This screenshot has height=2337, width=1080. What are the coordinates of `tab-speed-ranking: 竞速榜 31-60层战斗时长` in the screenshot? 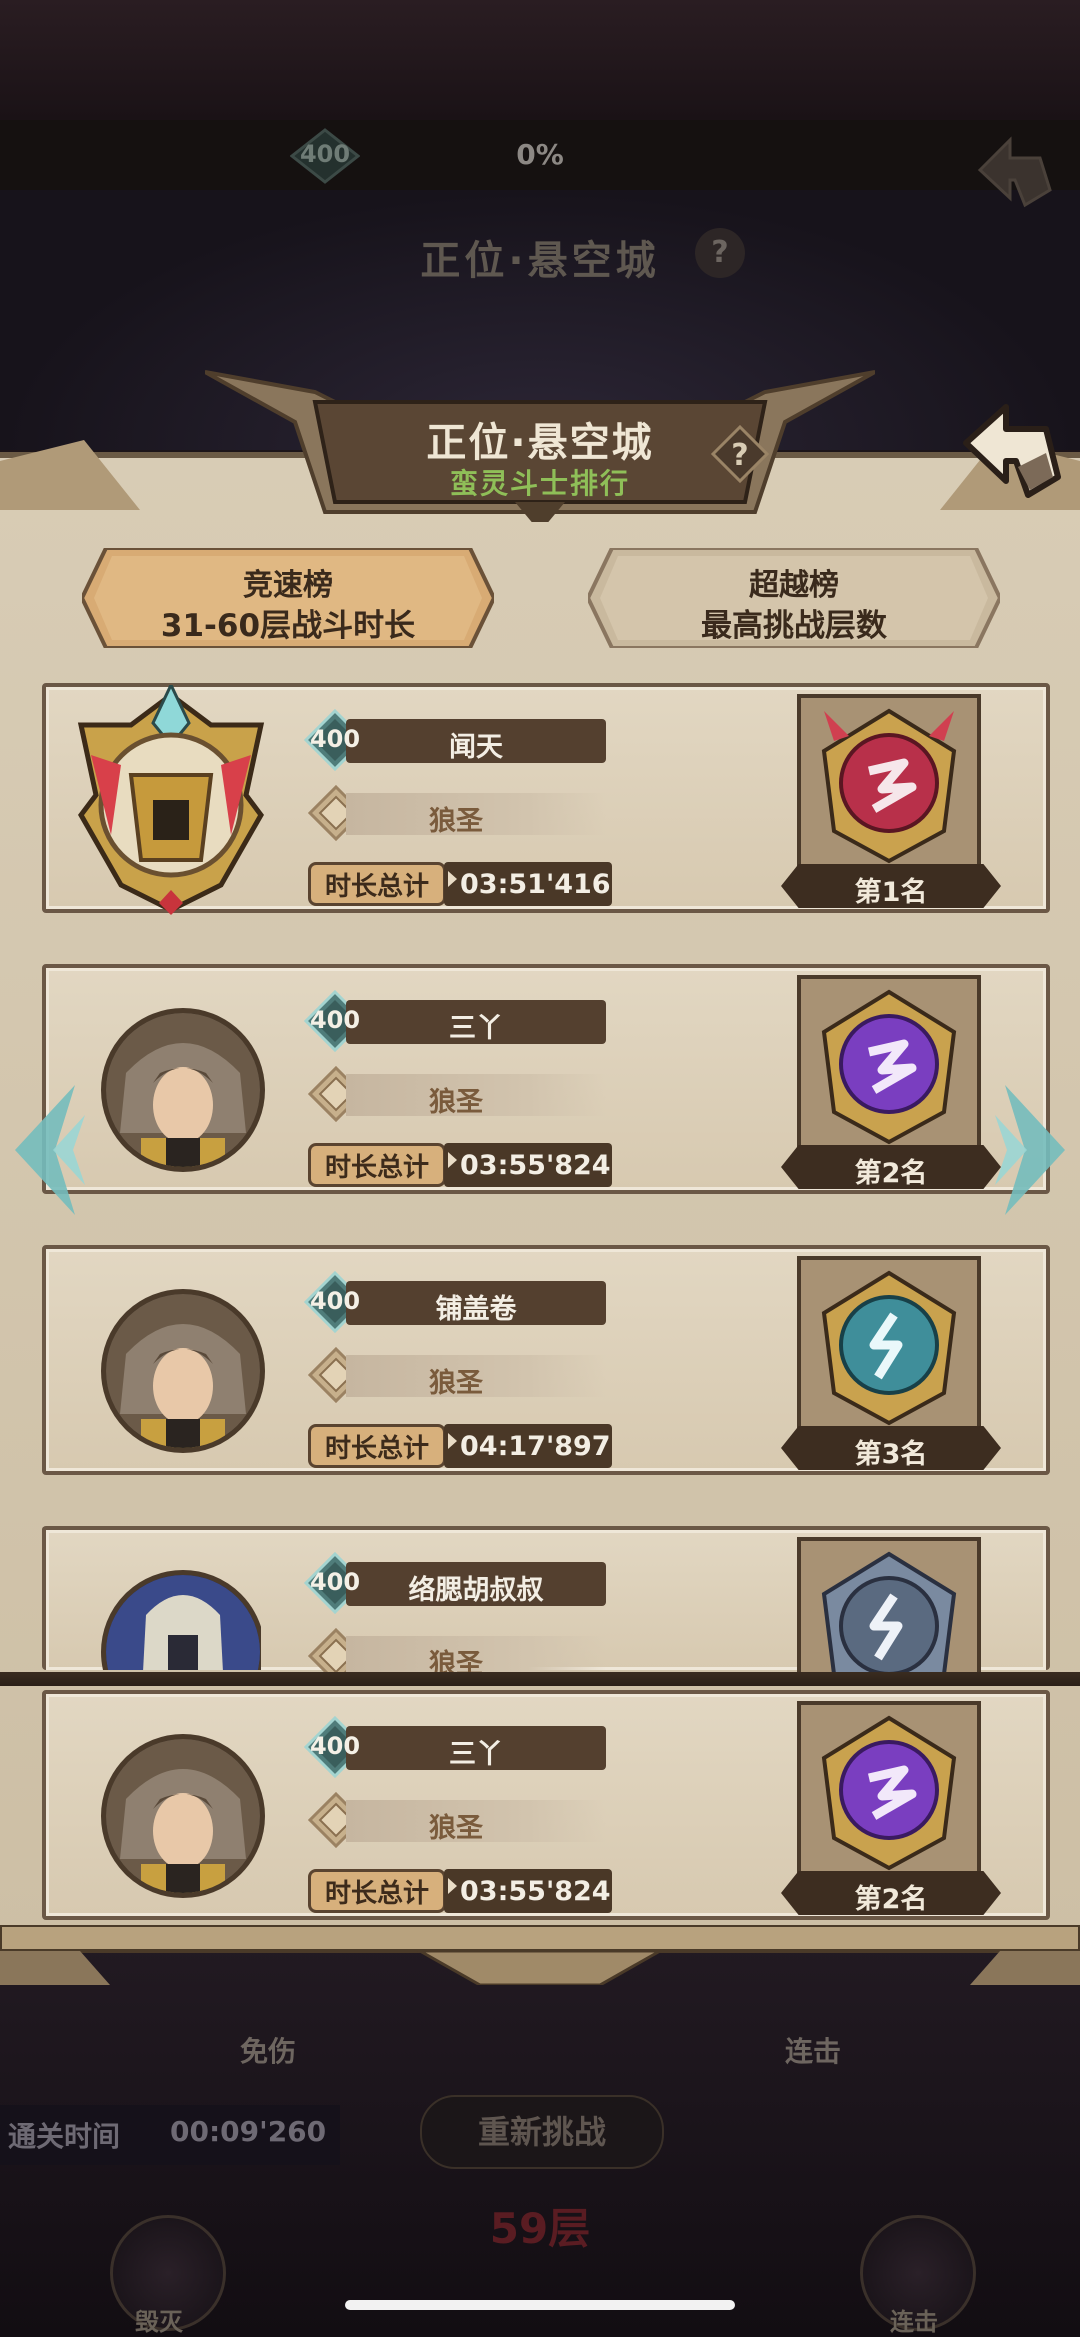 It's located at (288, 598).